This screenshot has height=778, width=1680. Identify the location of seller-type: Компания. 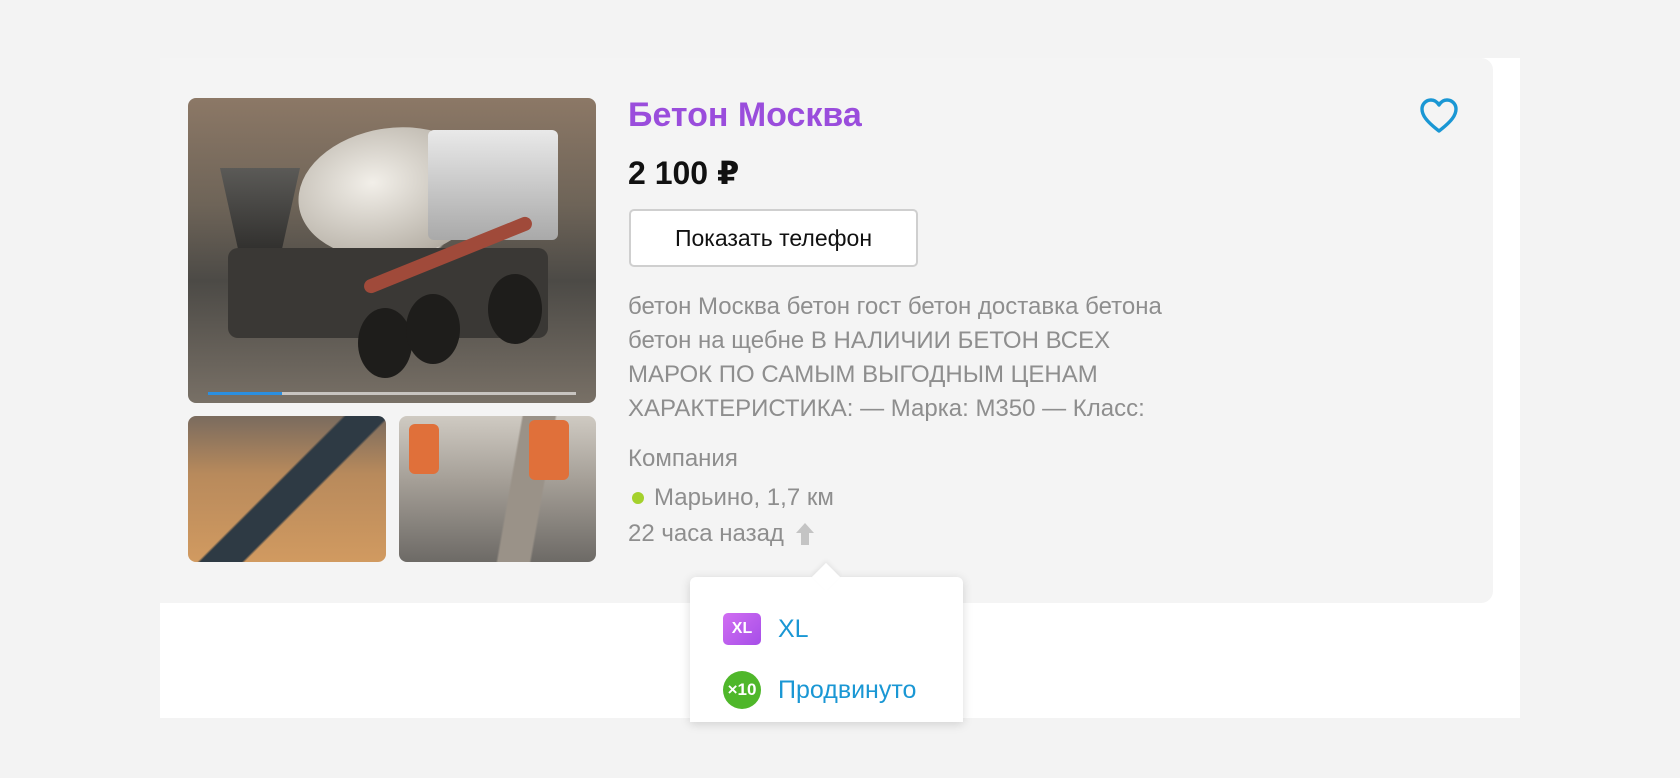
(683, 458).